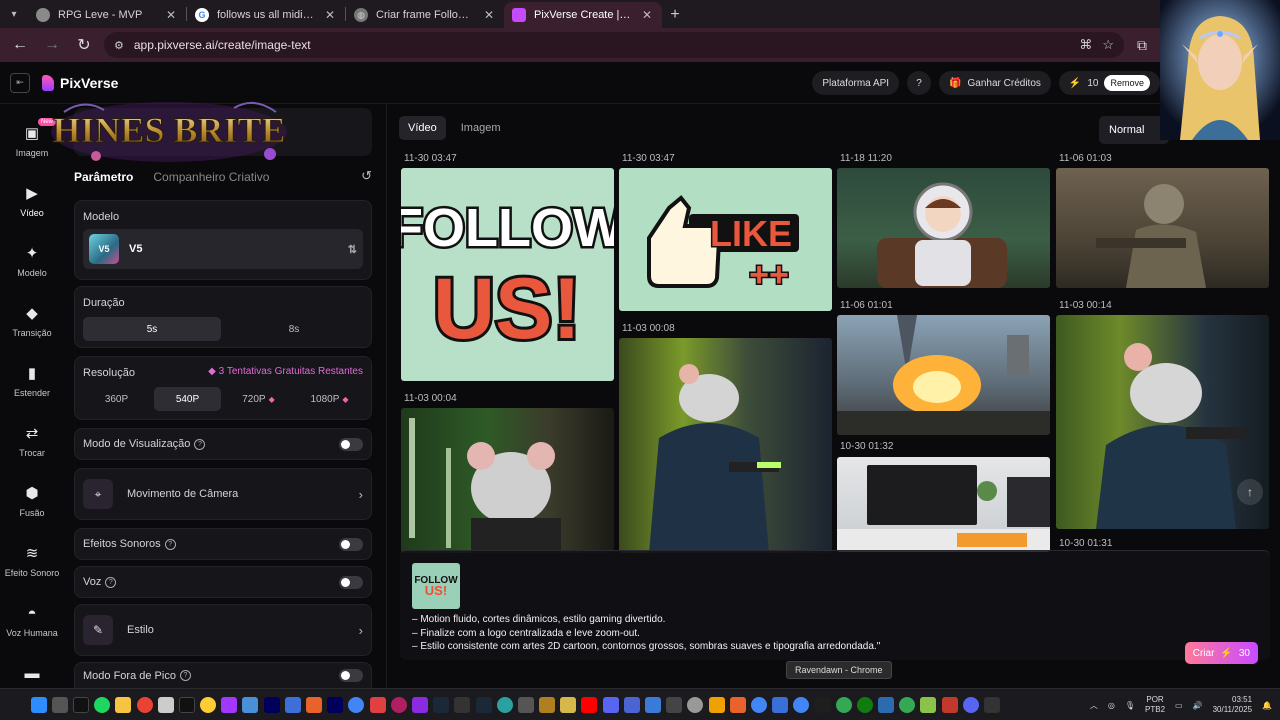  Describe the element at coordinates (292, 704) in the screenshot. I see `docs-icon` at that location.